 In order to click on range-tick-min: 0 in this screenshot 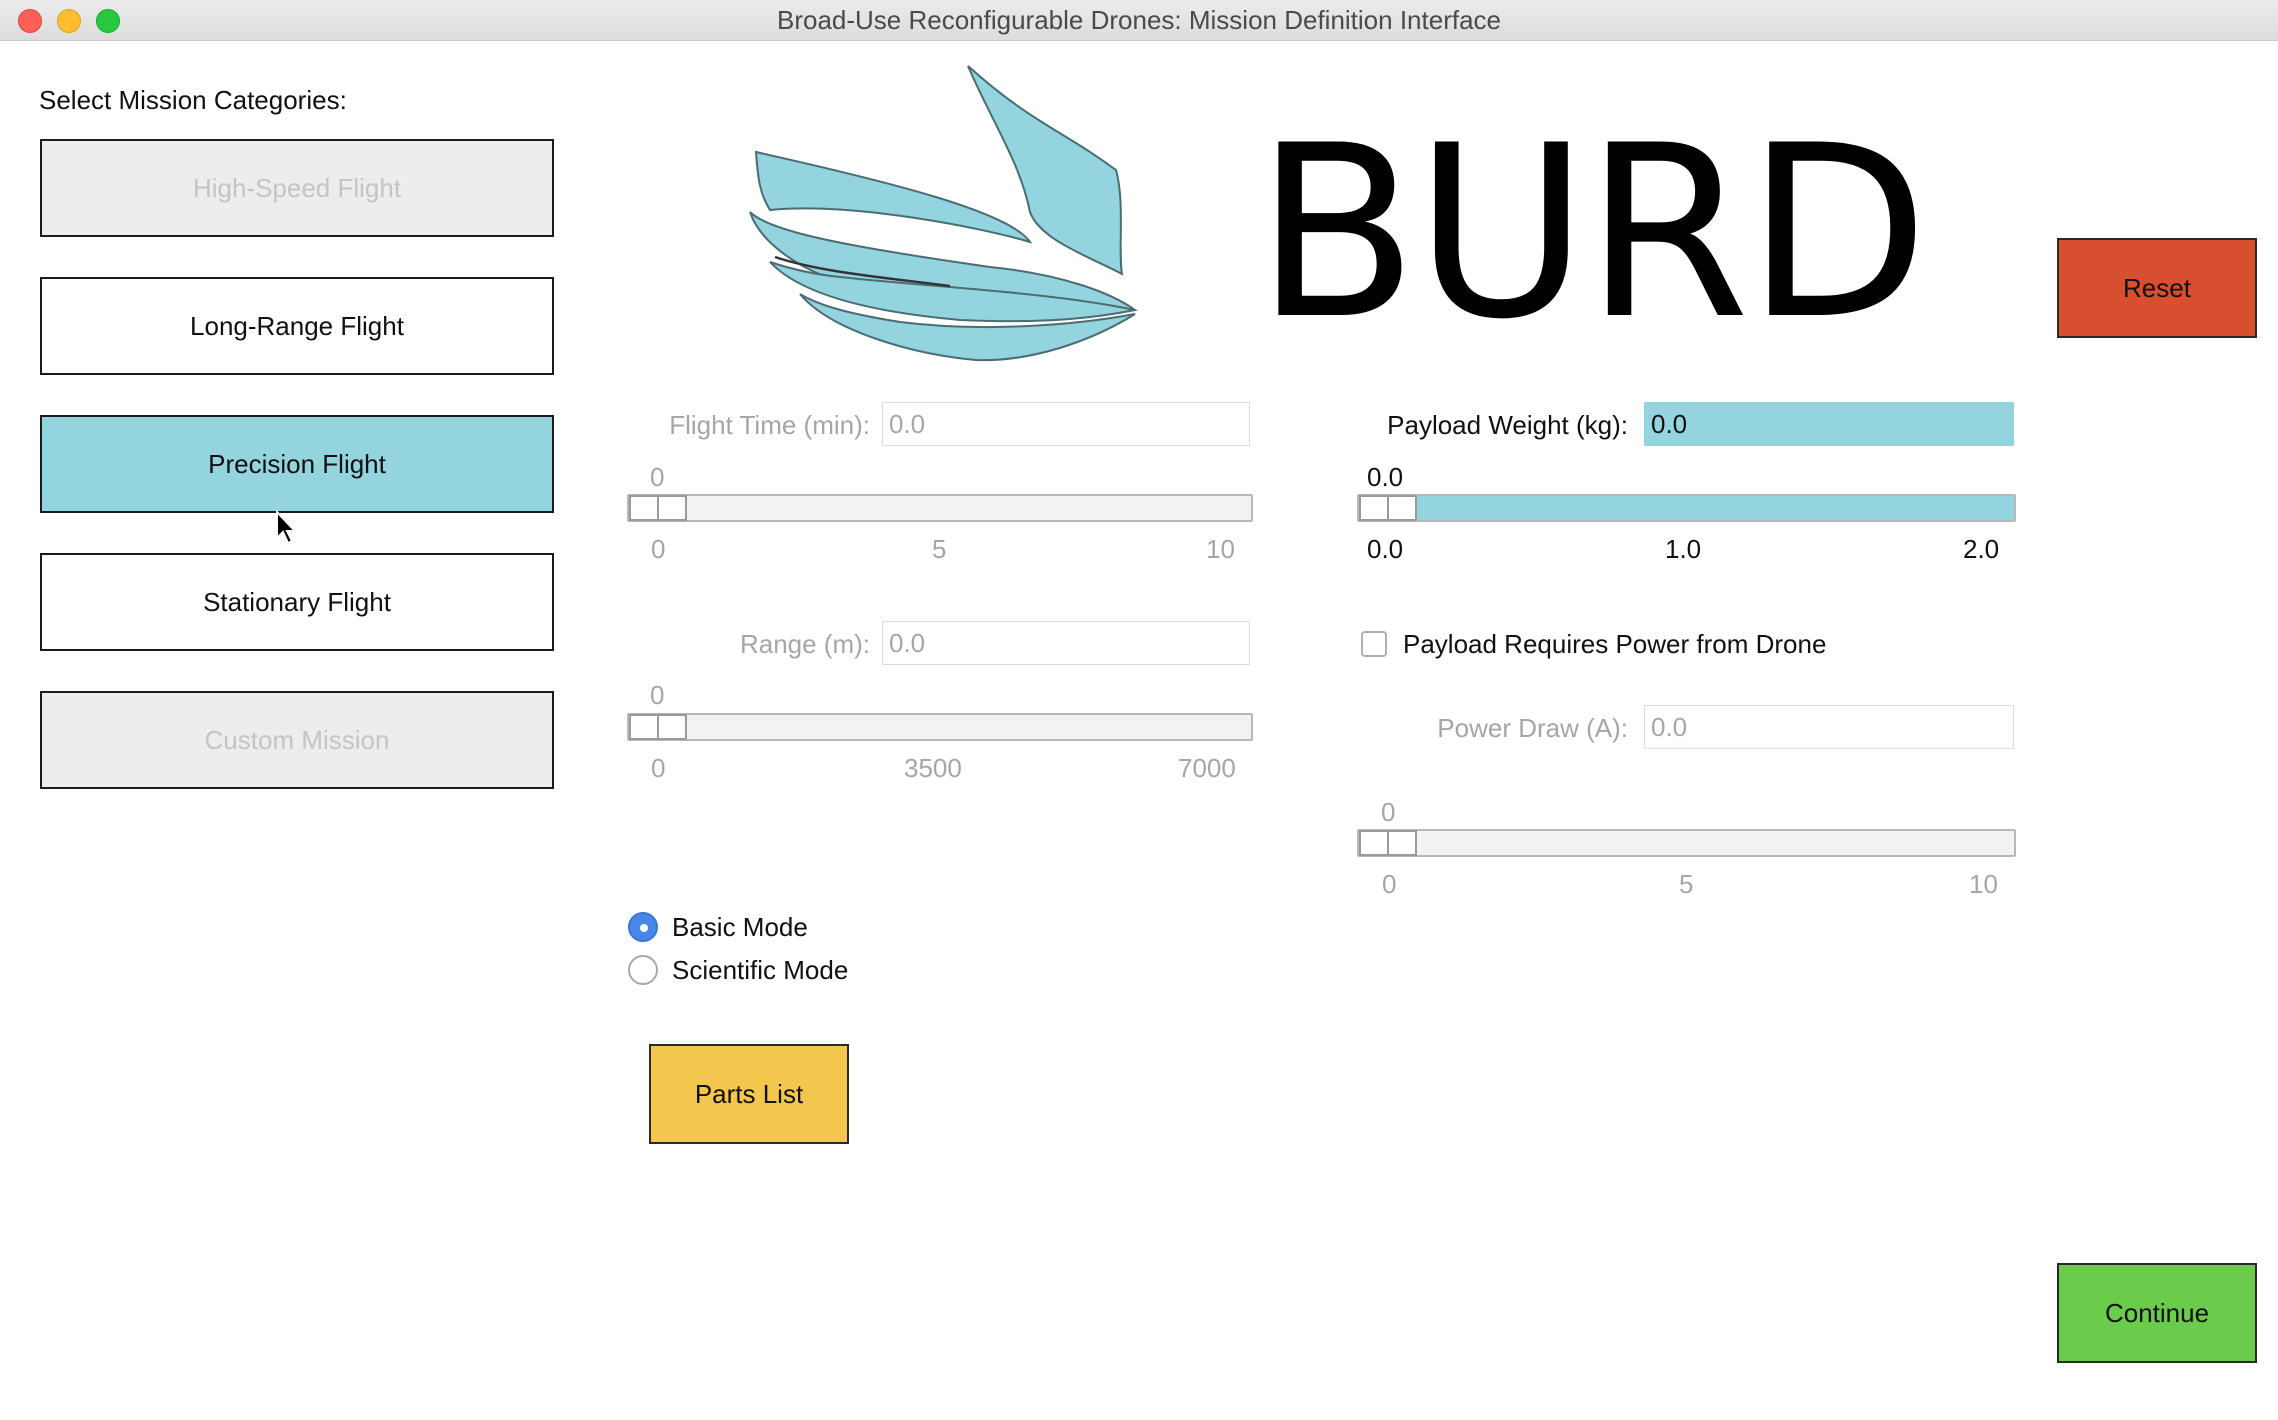, I will do `click(658, 768)`.